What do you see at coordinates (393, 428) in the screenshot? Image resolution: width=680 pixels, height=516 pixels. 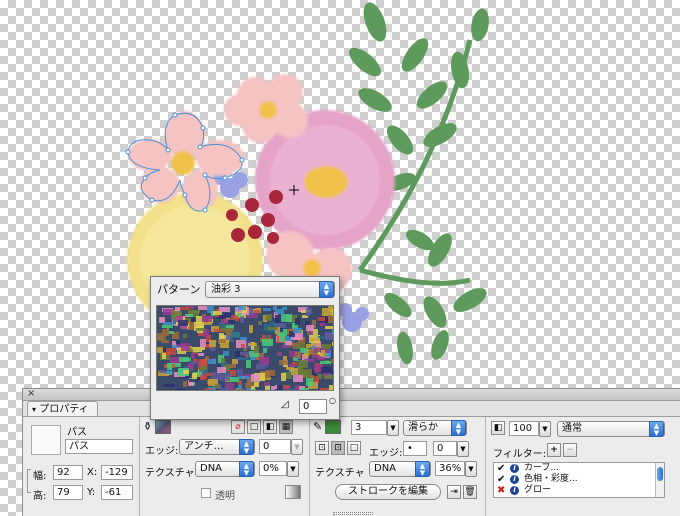 I see `stroke-size-arrow-icon: ▼` at bounding box center [393, 428].